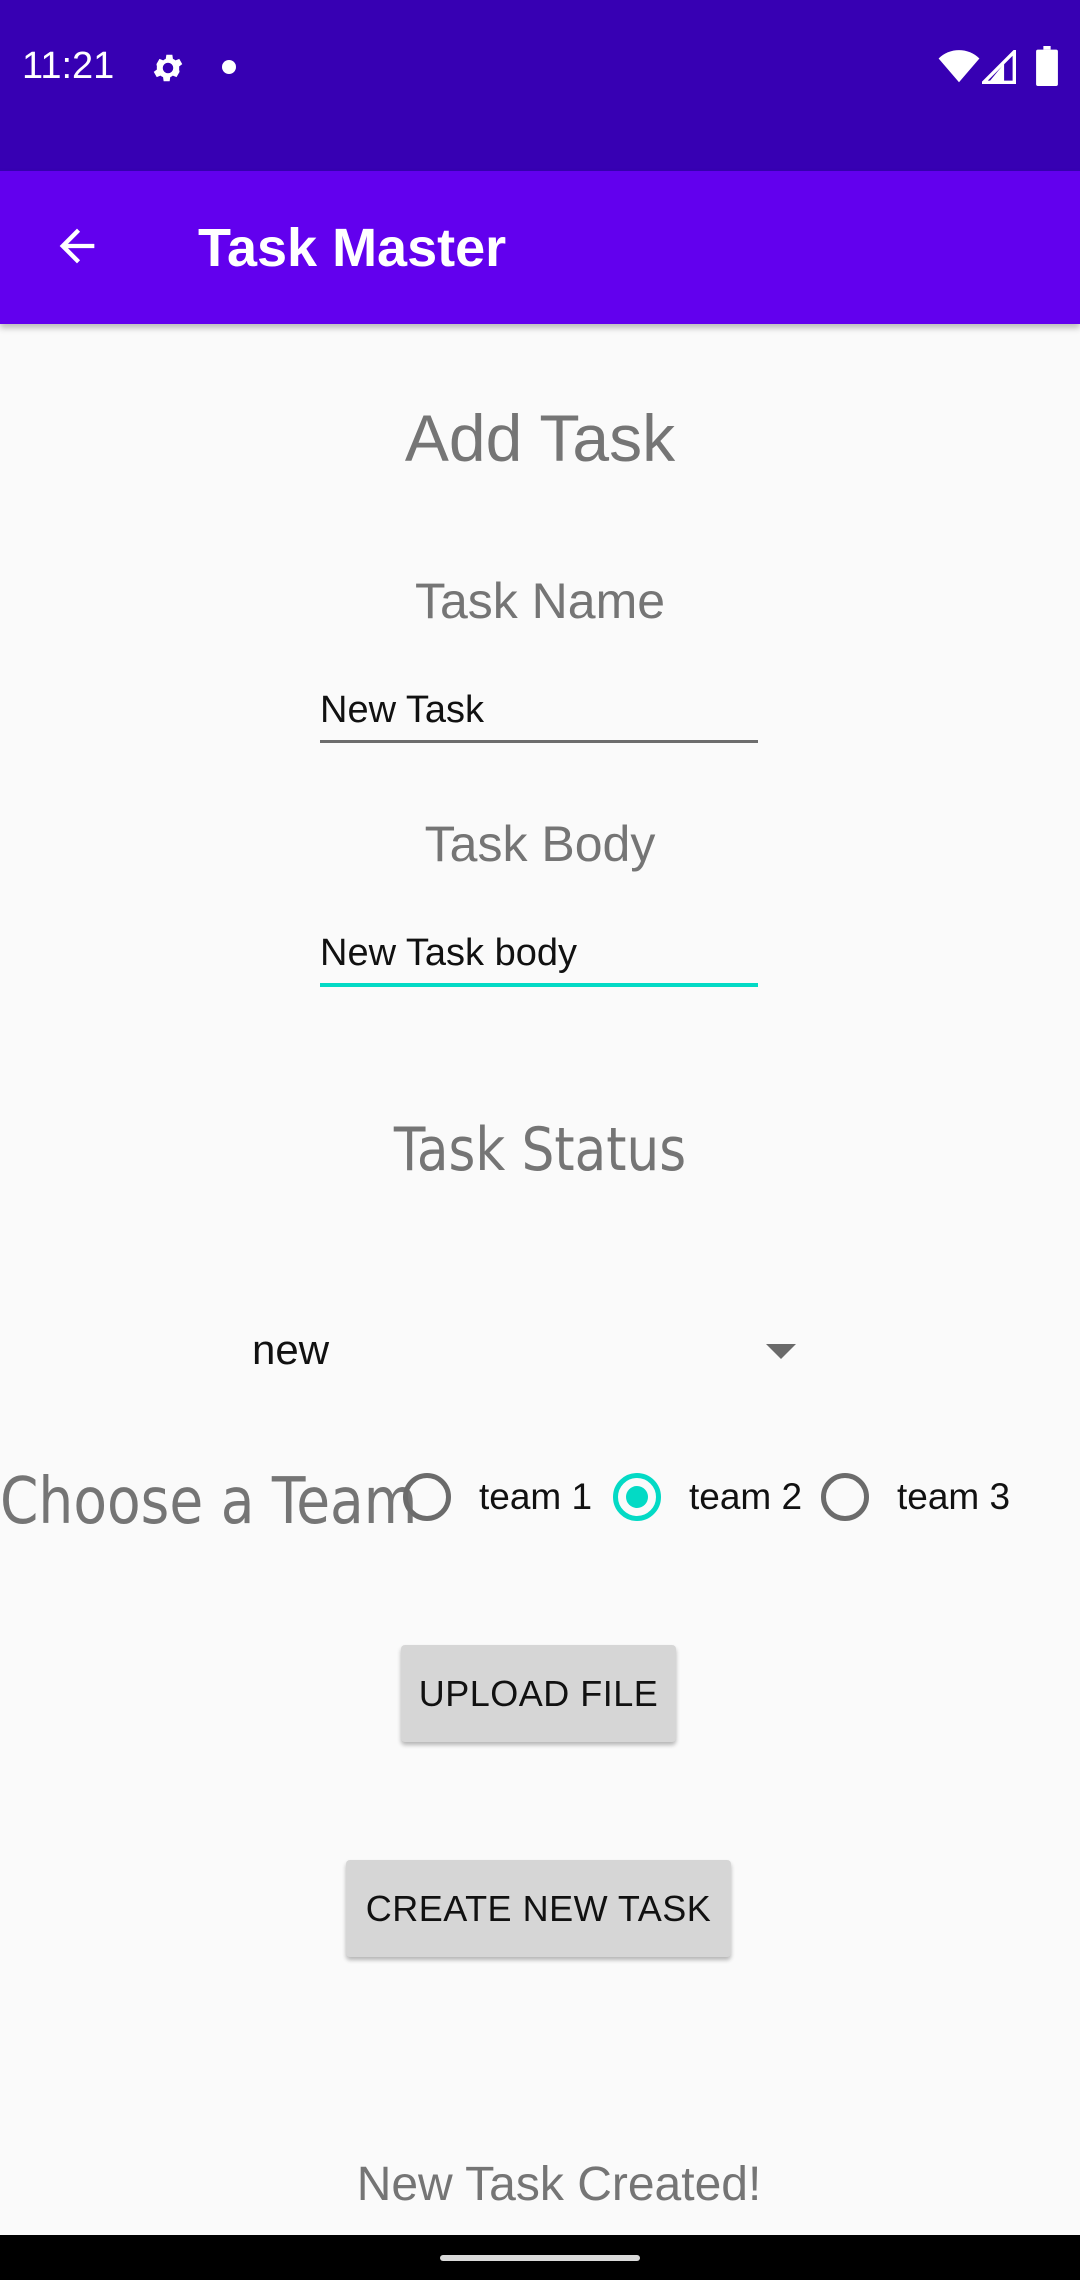 Image resolution: width=1080 pixels, height=2280 pixels. What do you see at coordinates (539, 741) in the screenshot?
I see `task-name-underline` at bounding box center [539, 741].